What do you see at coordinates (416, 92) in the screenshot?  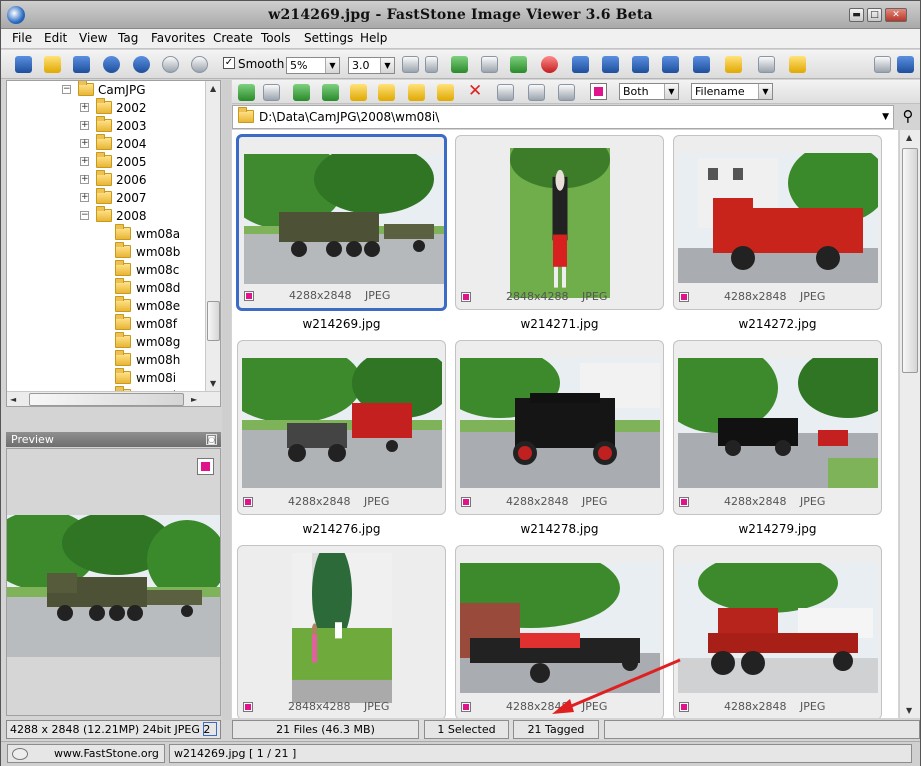 I see `copy-to-icon` at bounding box center [416, 92].